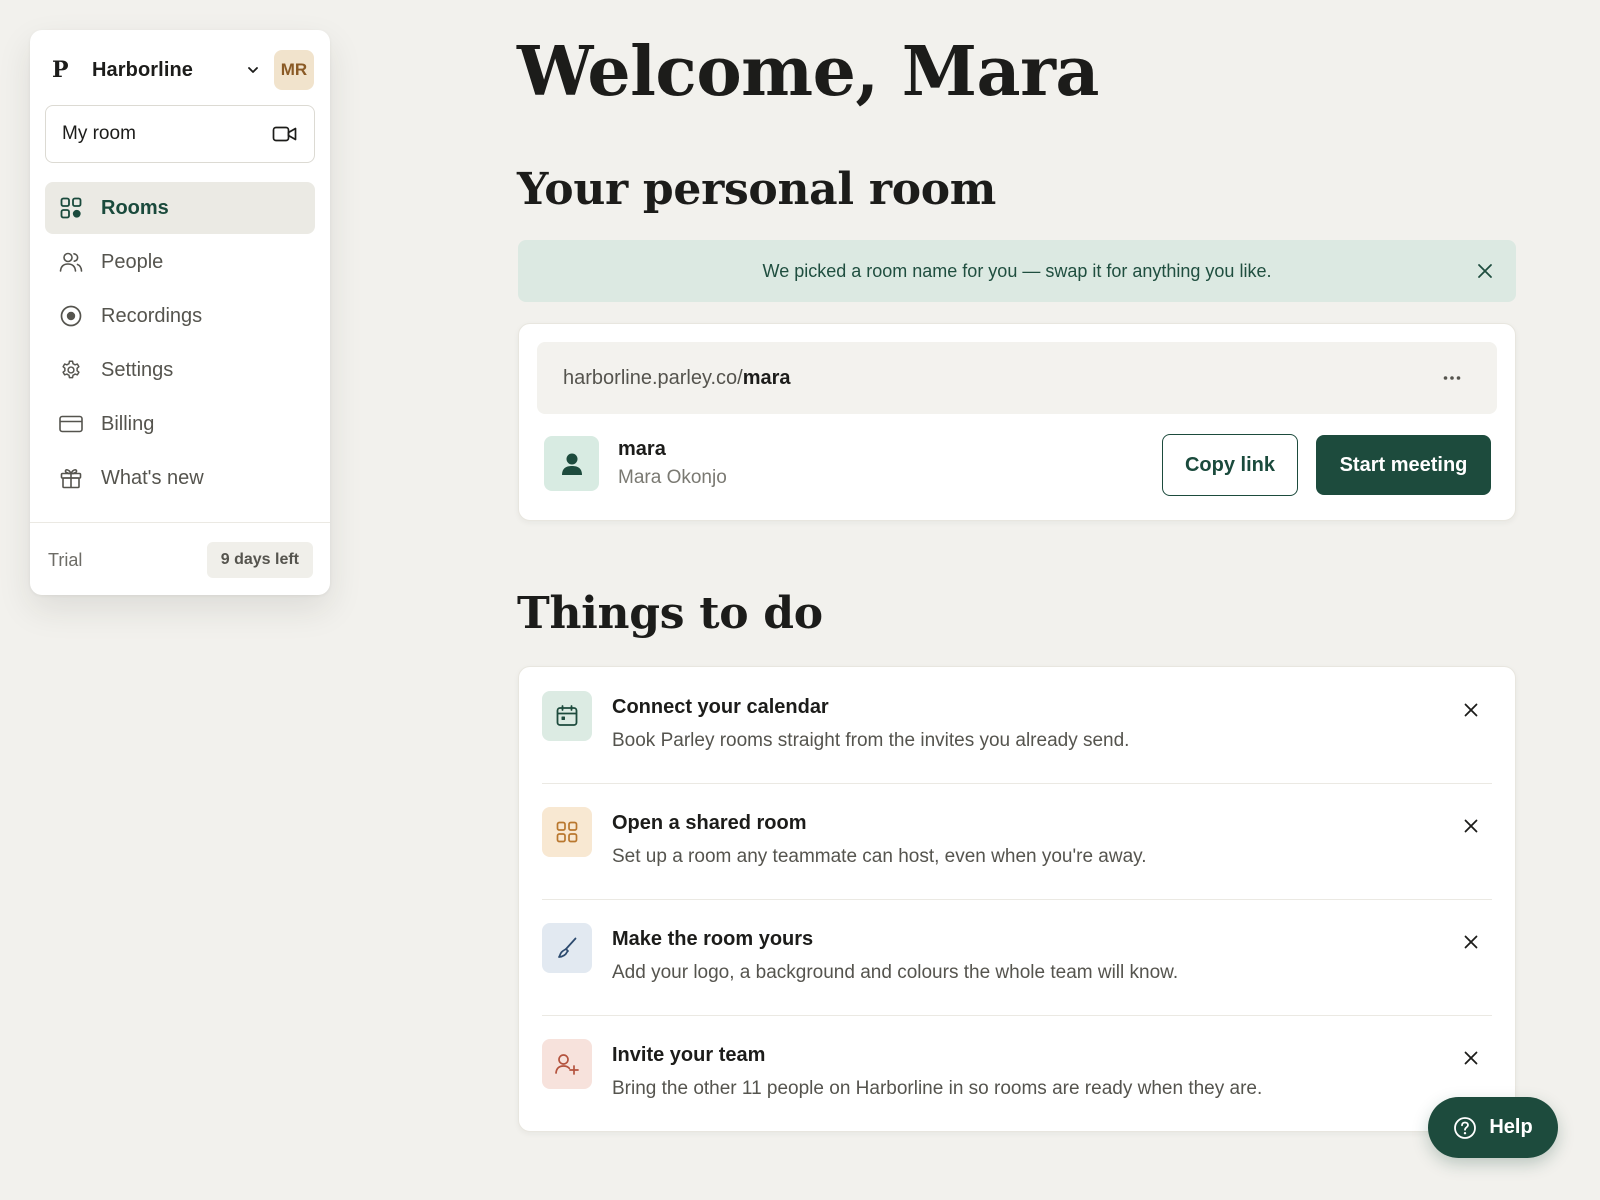 The height and width of the screenshot is (1200, 1600). I want to click on owner-full-name: Mara Okonjo, so click(672, 477).